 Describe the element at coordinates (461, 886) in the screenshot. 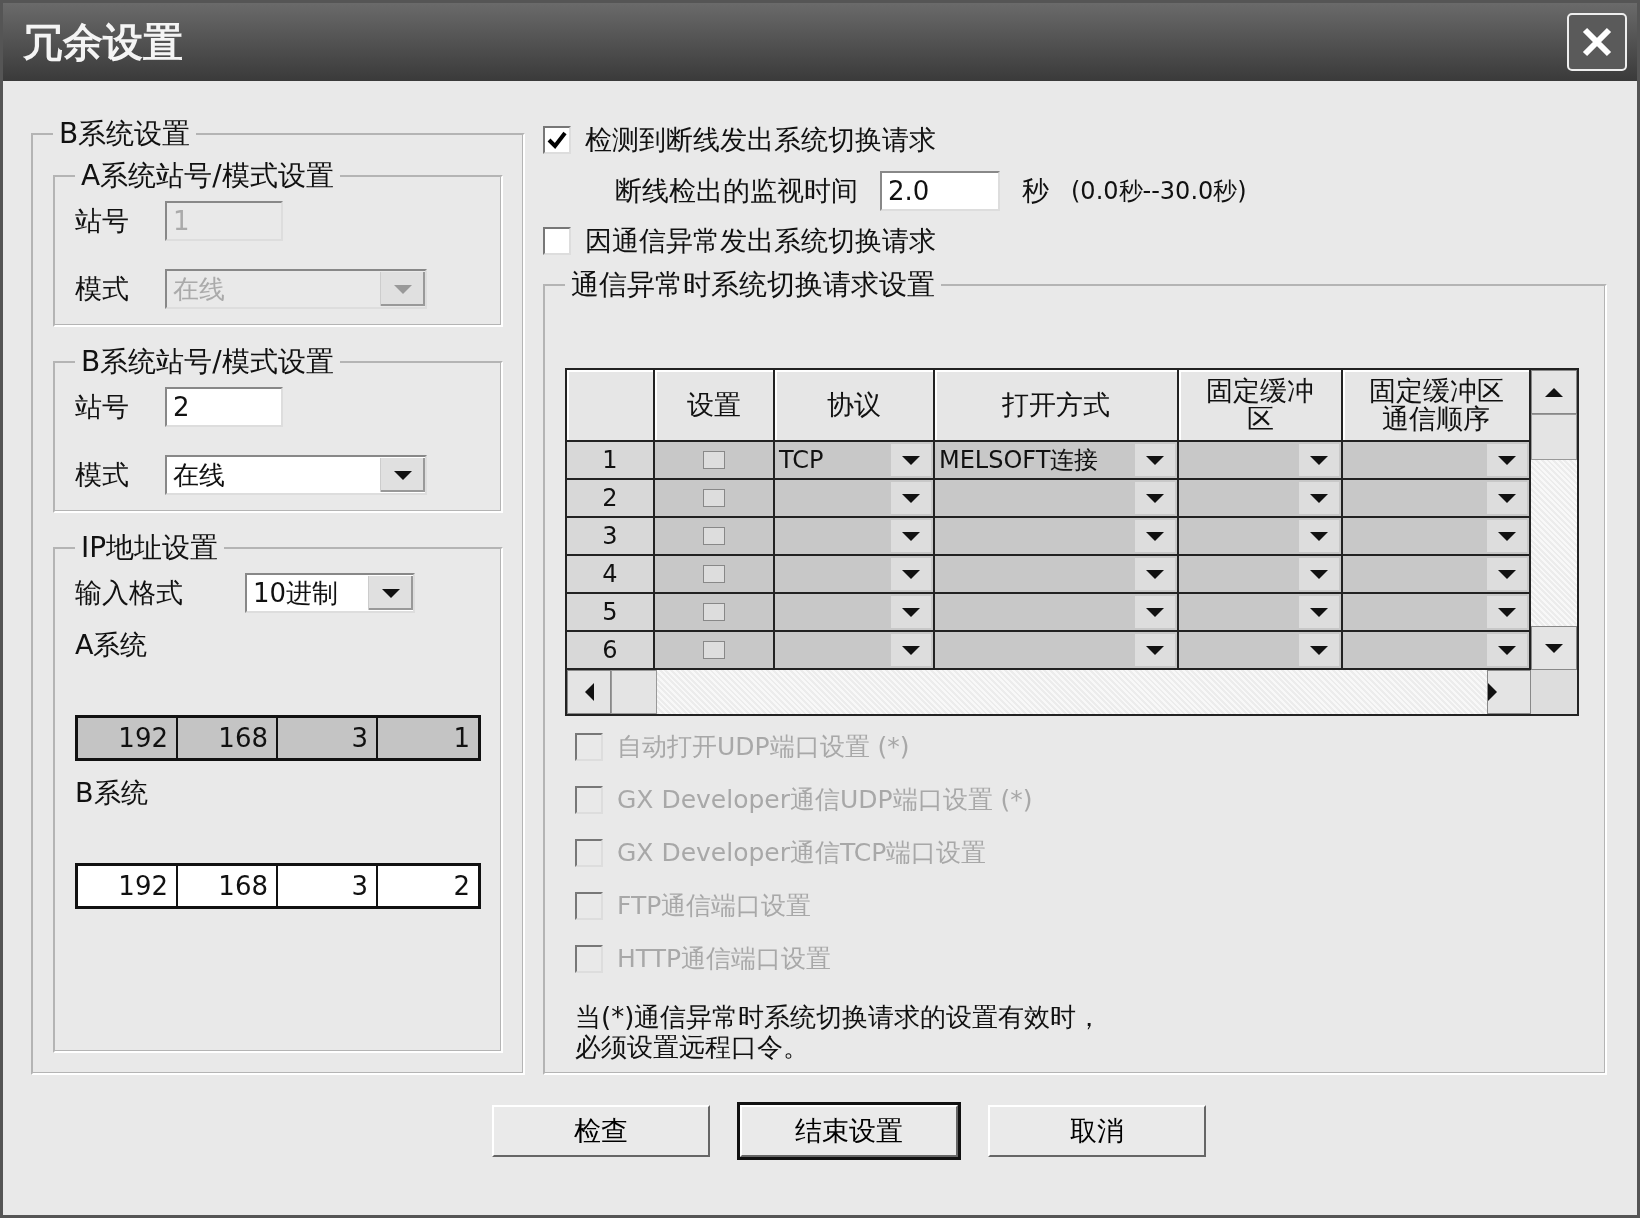

I see `ip-octet: 2` at that location.